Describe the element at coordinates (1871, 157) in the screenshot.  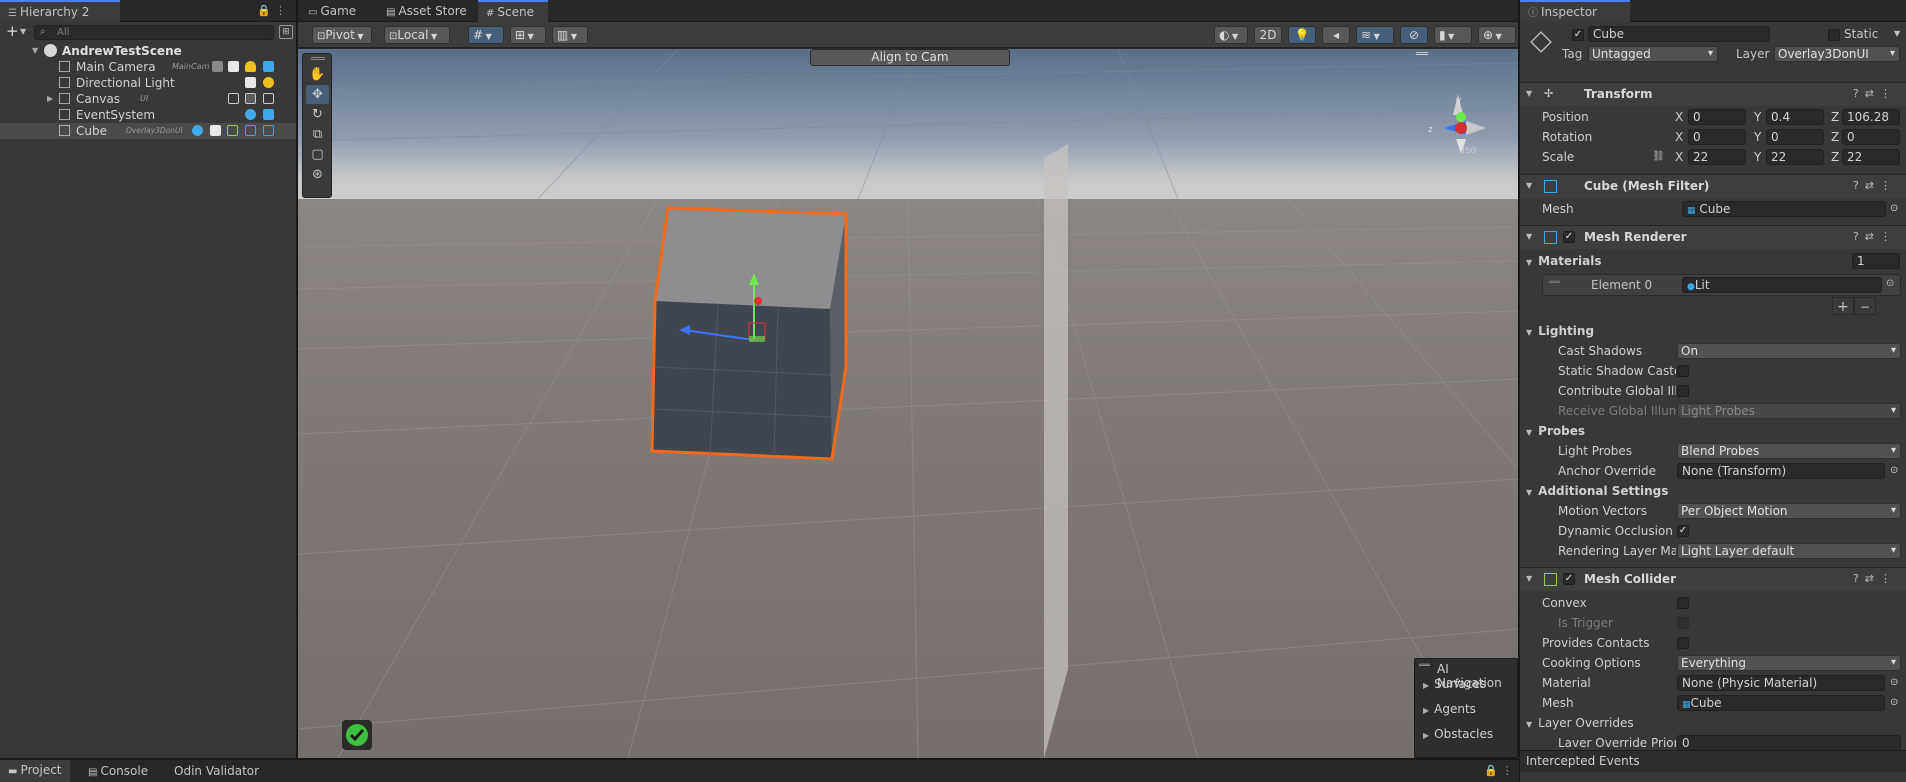
I see `scale-z-input: 22` at that location.